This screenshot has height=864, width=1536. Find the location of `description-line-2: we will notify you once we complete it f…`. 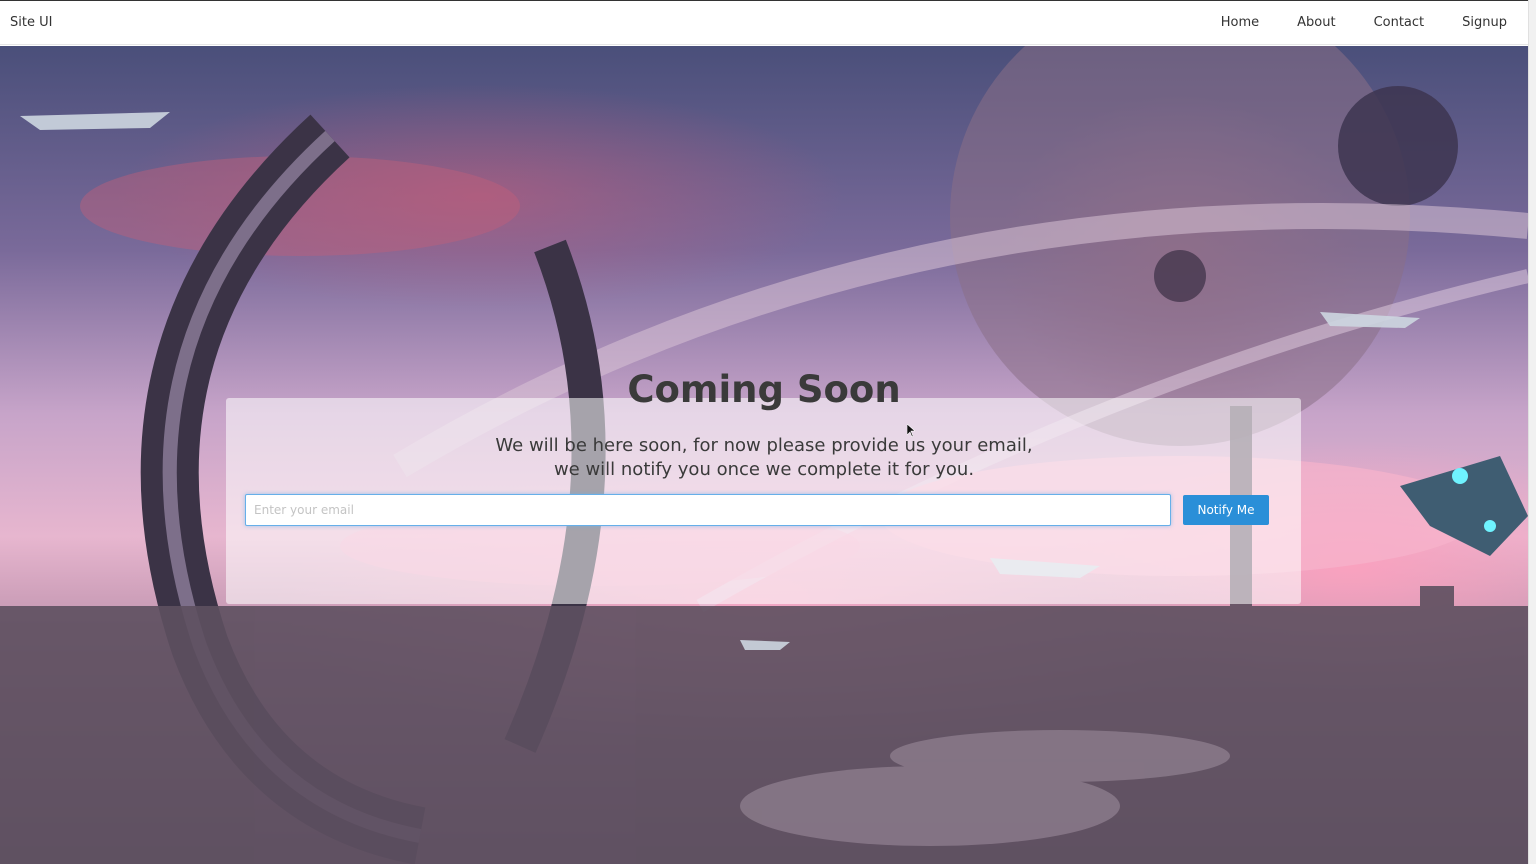

description-line-2: we will notify you once we complete it f… is located at coordinates (764, 469).